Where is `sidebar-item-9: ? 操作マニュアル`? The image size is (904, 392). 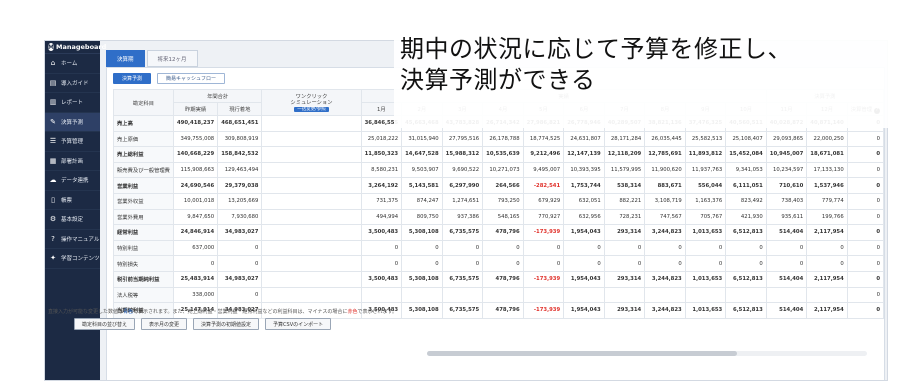
sidebar-item-9: ? 操作マニュアル is located at coordinates (72, 239).